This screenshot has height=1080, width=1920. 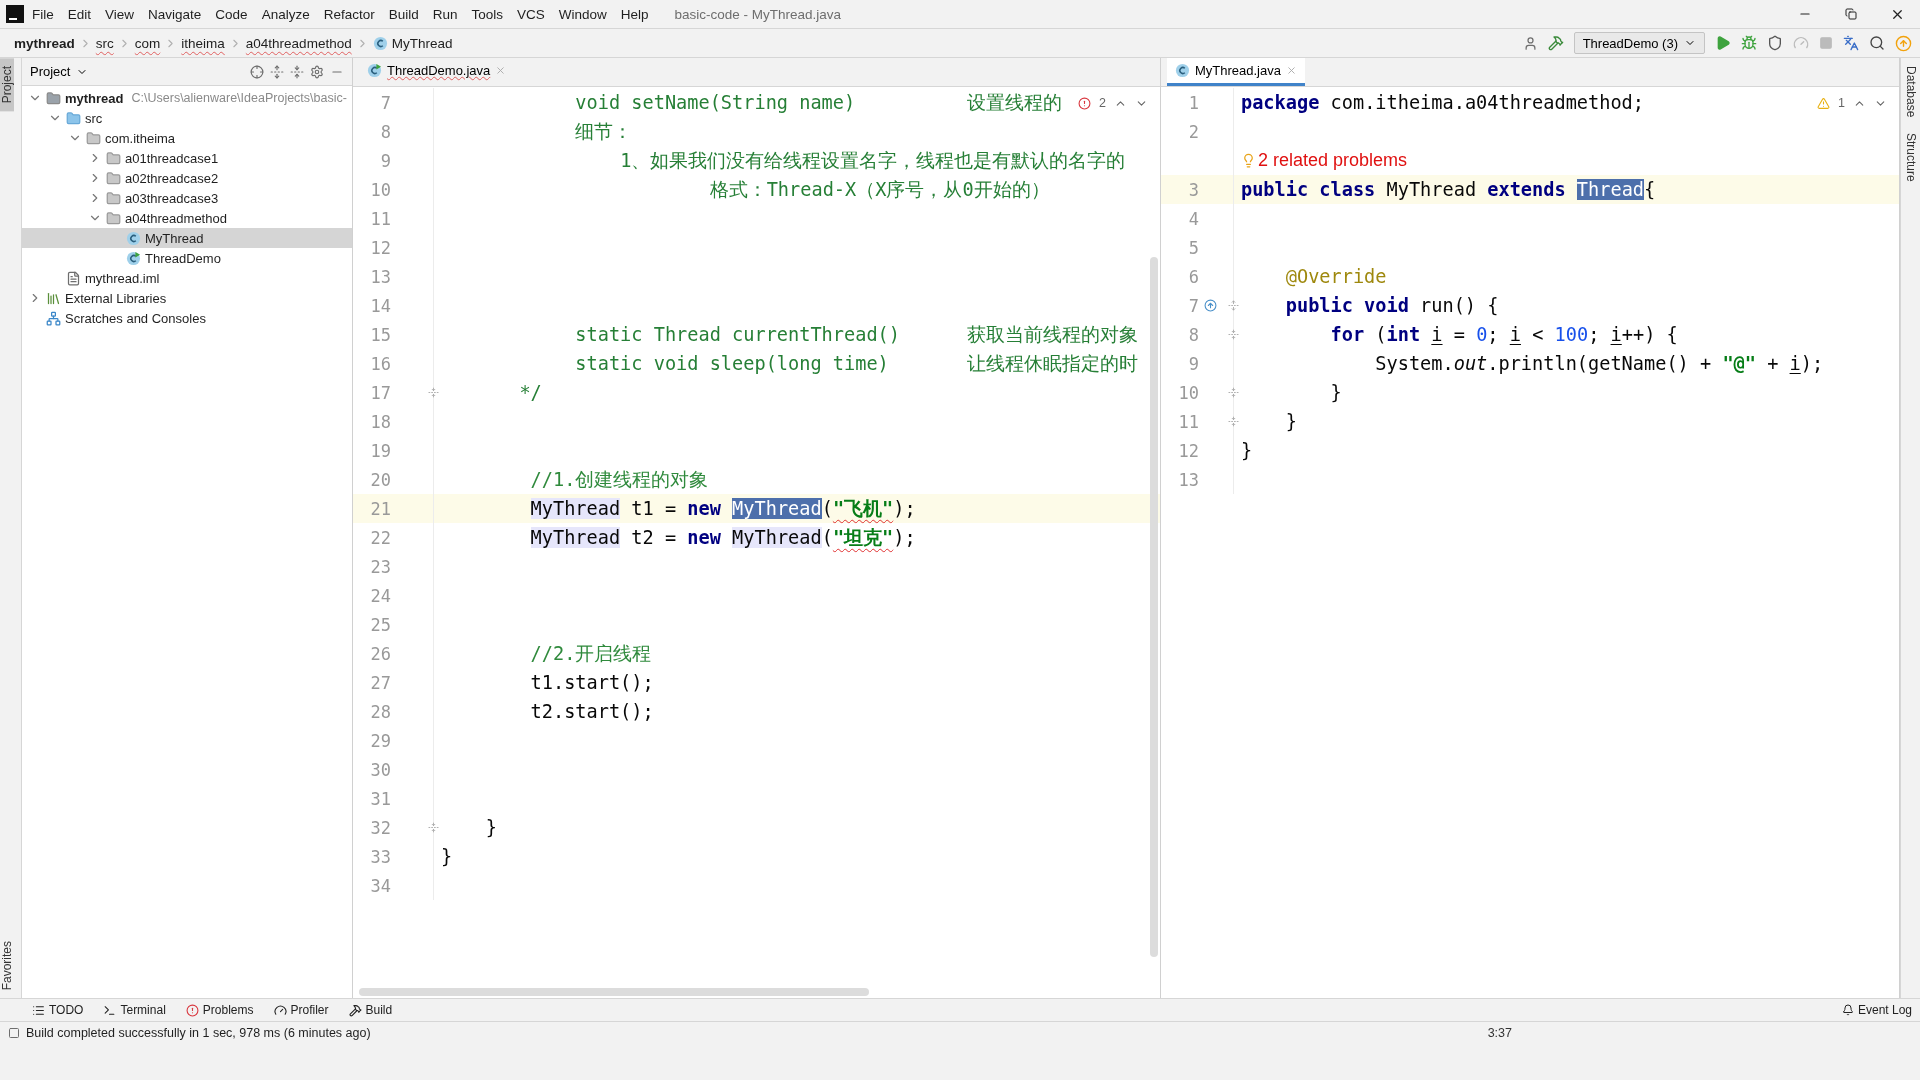 I want to click on tree-item: a01threadcase1, so click(x=187, y=158).